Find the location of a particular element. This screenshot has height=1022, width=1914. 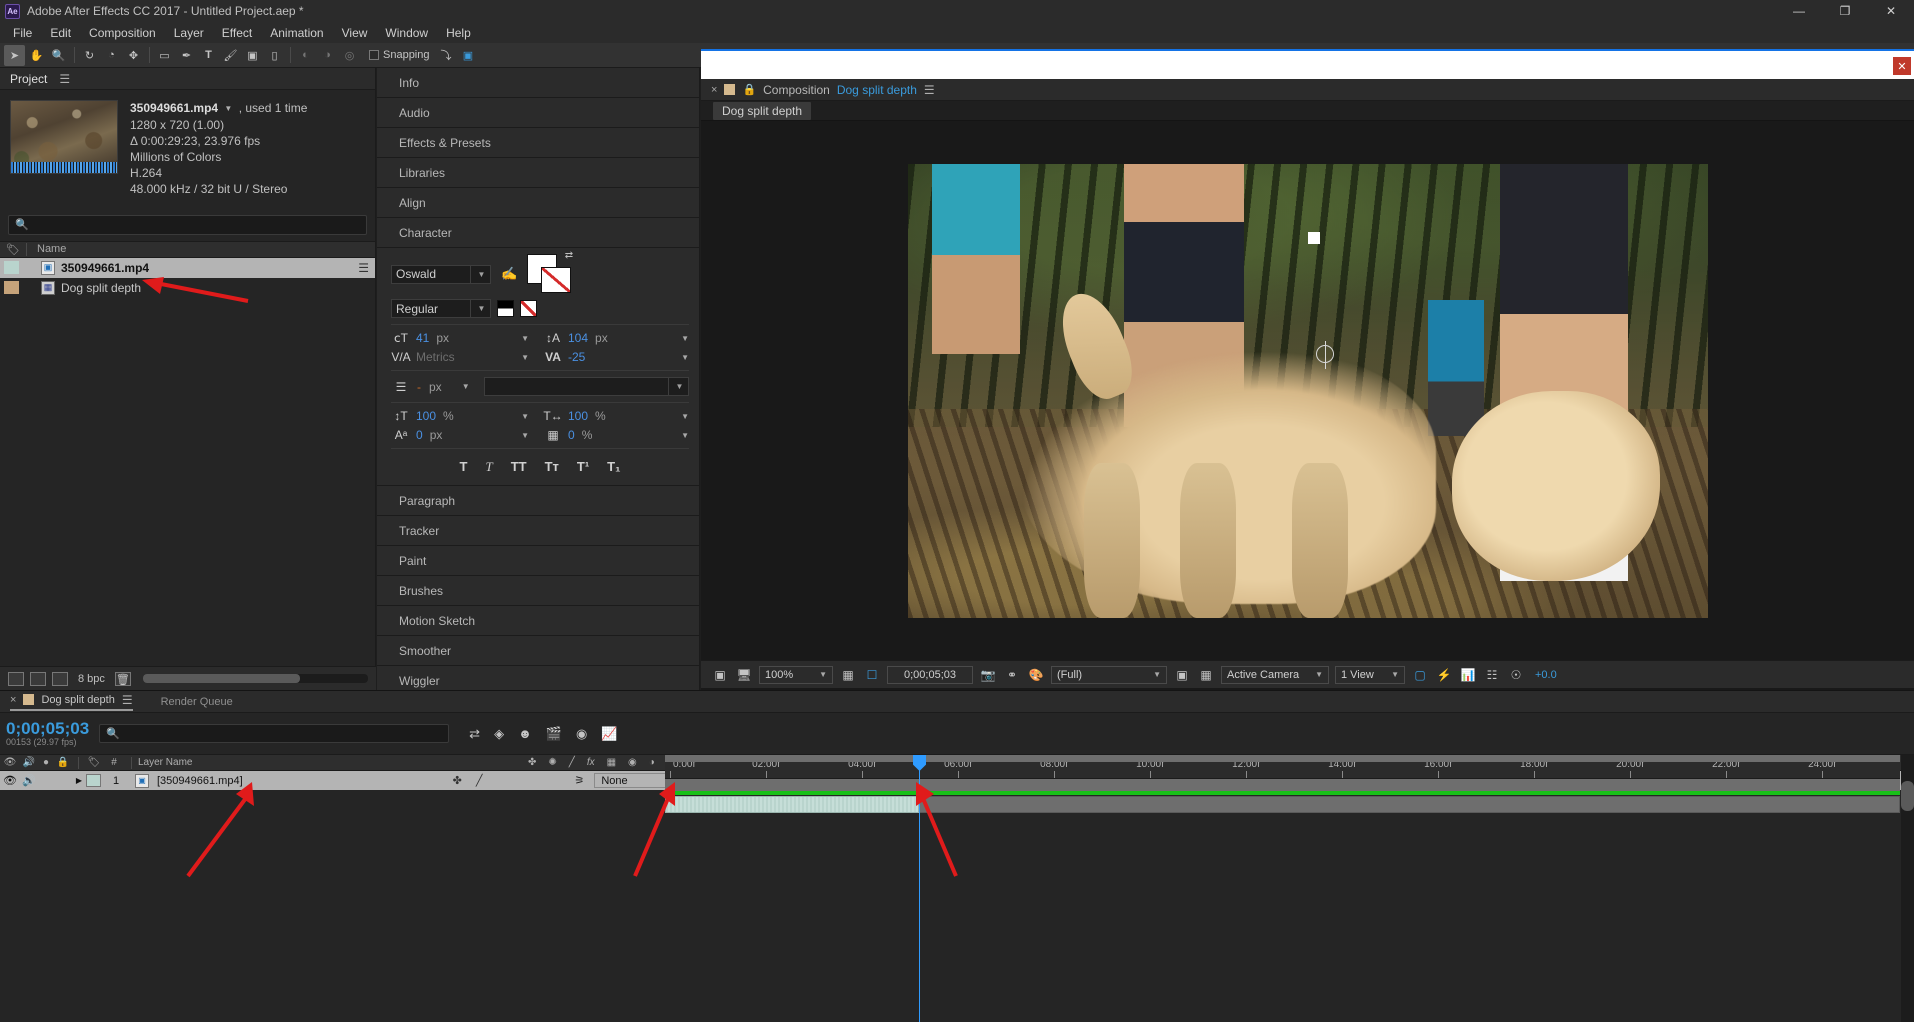

zoom-tool-icon: 🔍 is located at coordinates (58, 55).